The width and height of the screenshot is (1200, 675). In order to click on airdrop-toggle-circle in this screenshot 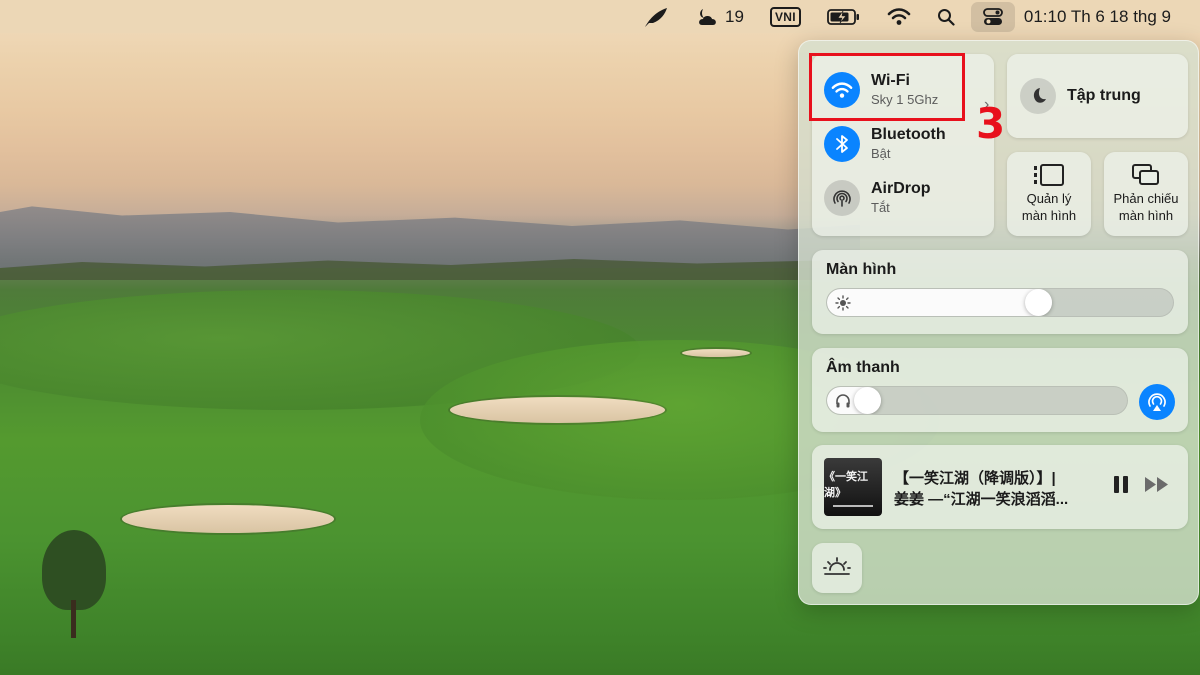, I will do `click(842, 198)`.